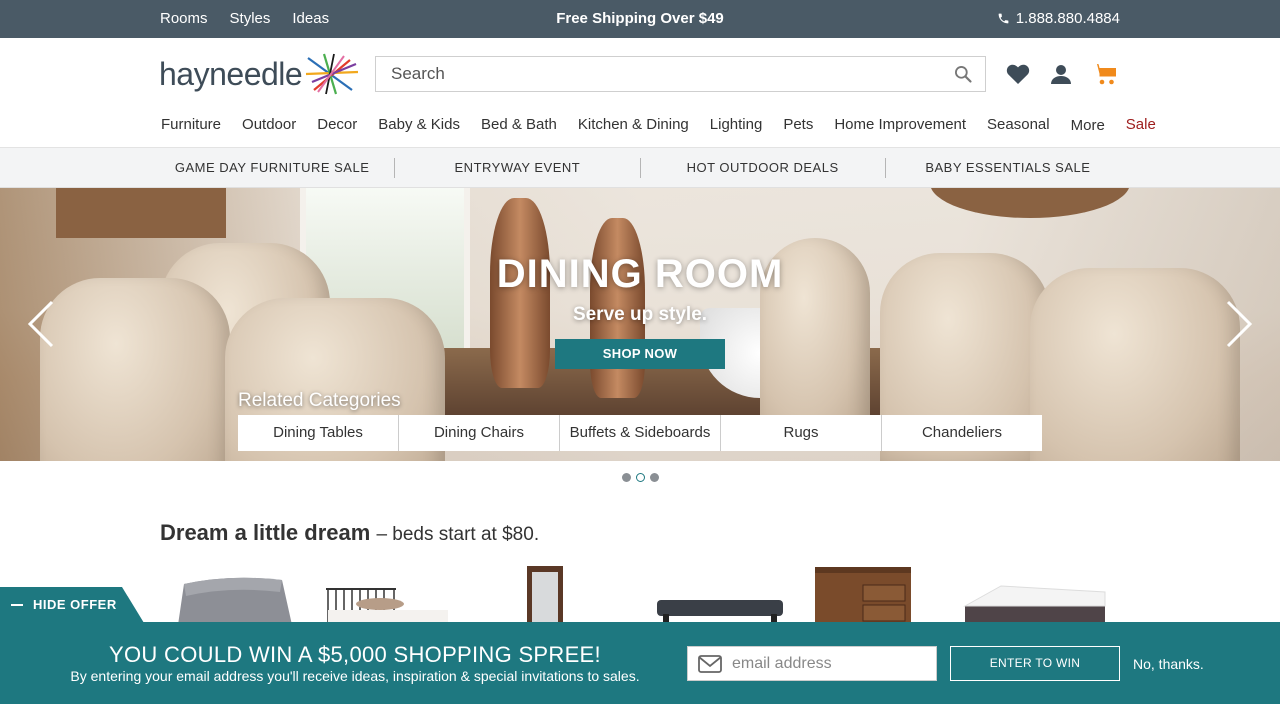  I want to click on nav-furniture: Furniture, so click(191, 124).